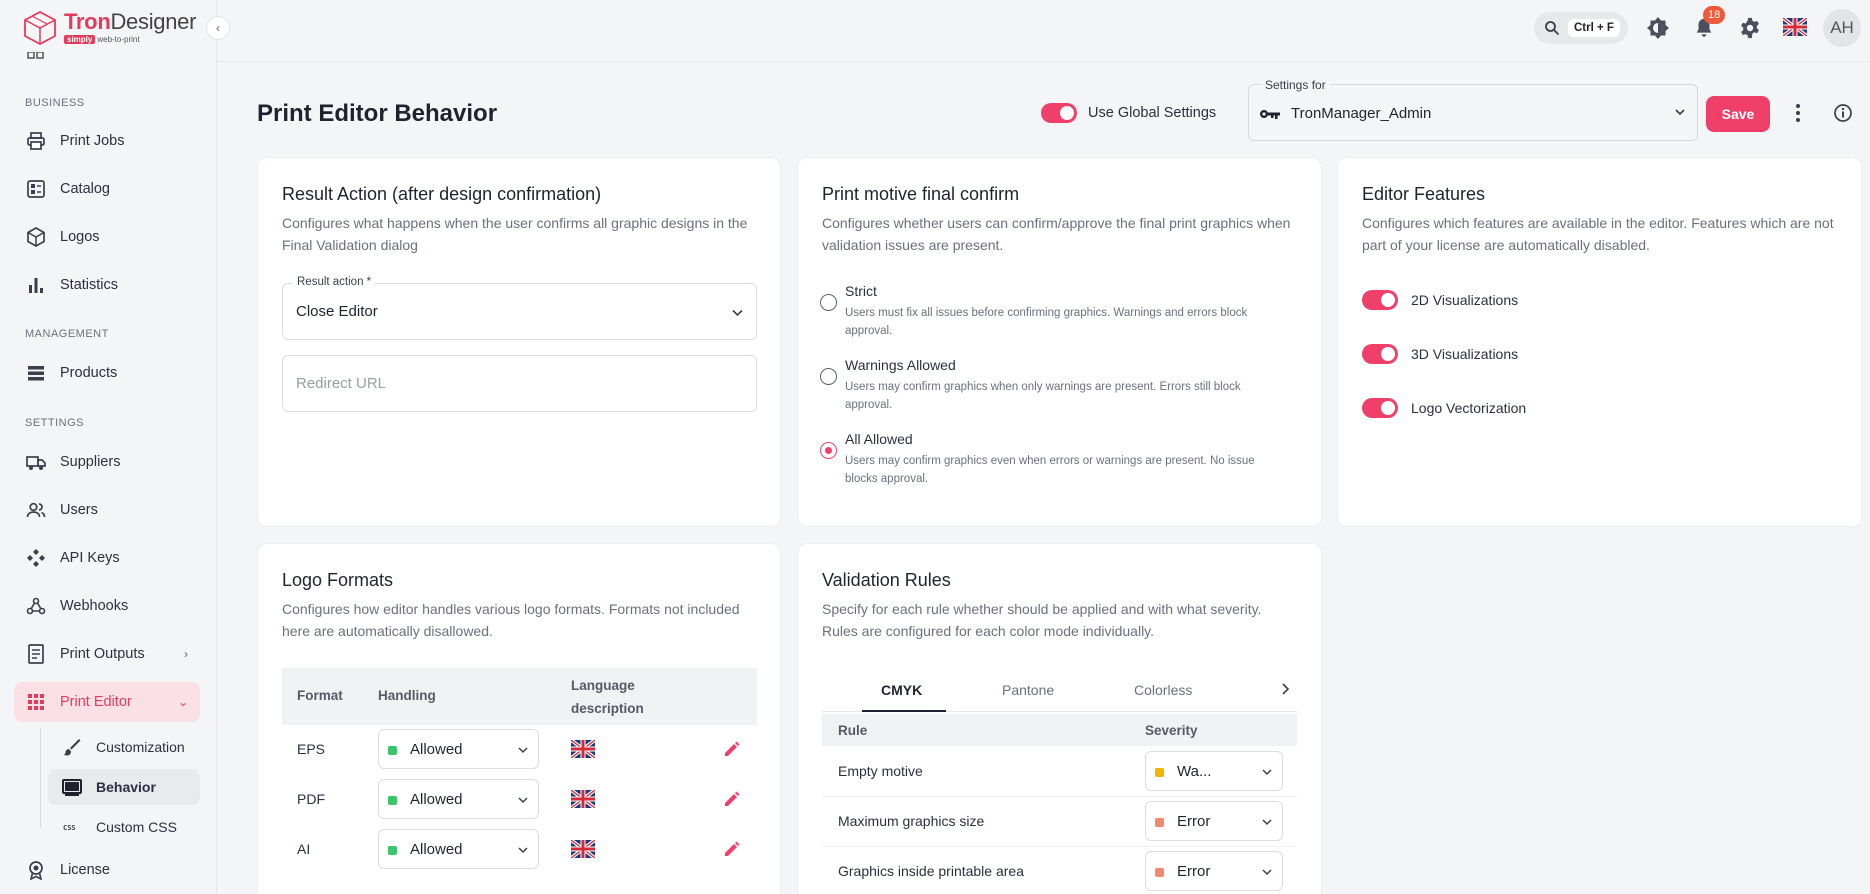 The image size is (1870, 894). Describe the element at coordinates (1380, 408) in the screenshot. I see `toggle-logo-vectorization` at that location.